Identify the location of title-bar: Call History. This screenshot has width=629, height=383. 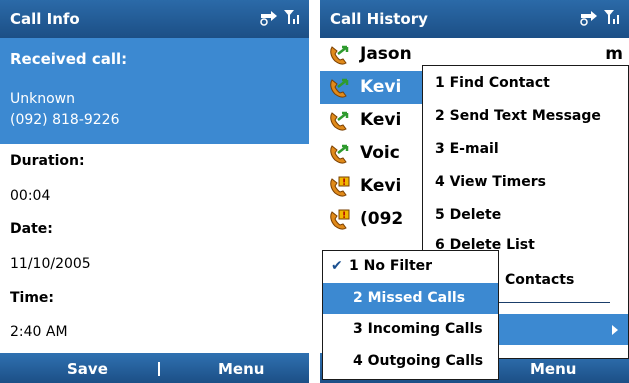
(474, 19).